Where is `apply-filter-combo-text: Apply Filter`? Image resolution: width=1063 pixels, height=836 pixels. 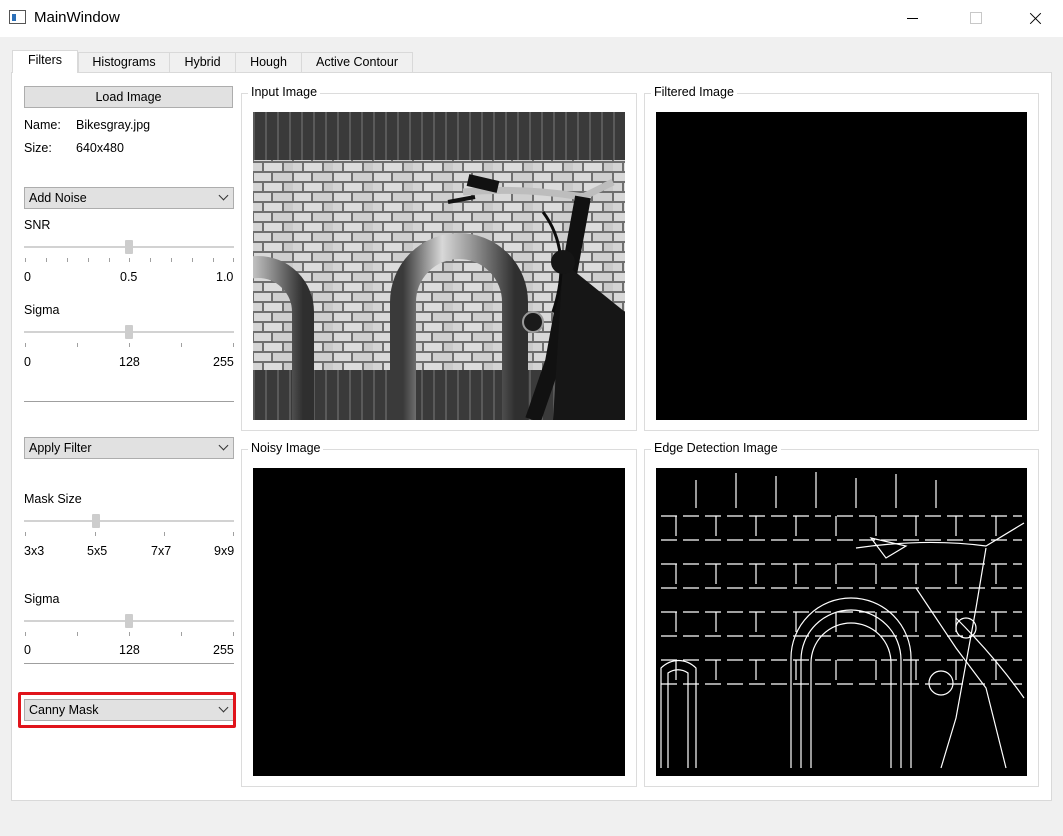
apply-filter-combo-text: Apply Filter is located at coordinates (60, 448).